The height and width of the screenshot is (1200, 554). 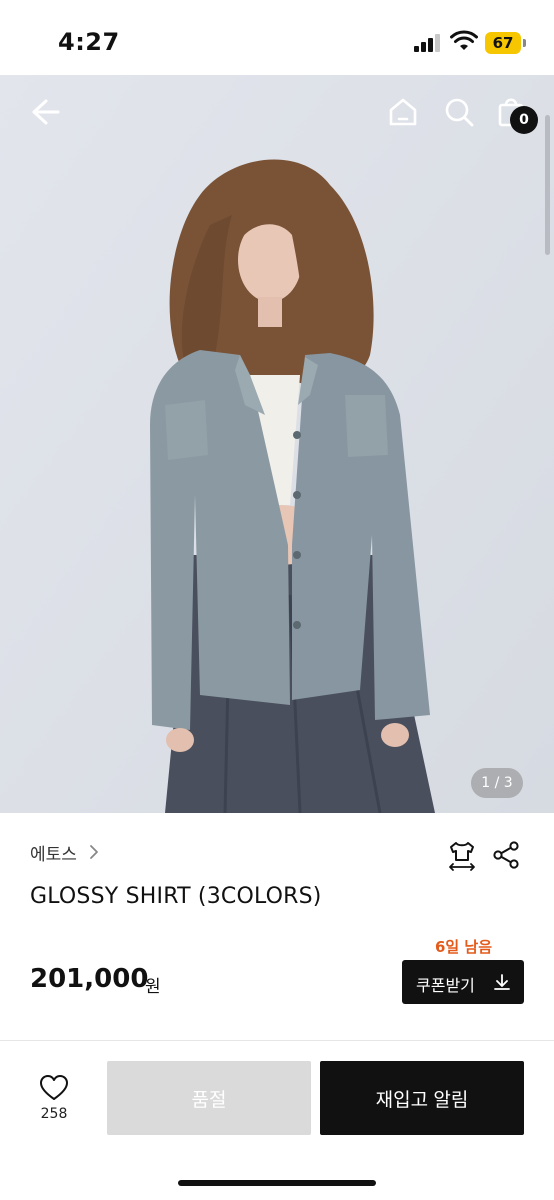 I want to click on cart-count-badge: 0, so click(x=524, y=120).